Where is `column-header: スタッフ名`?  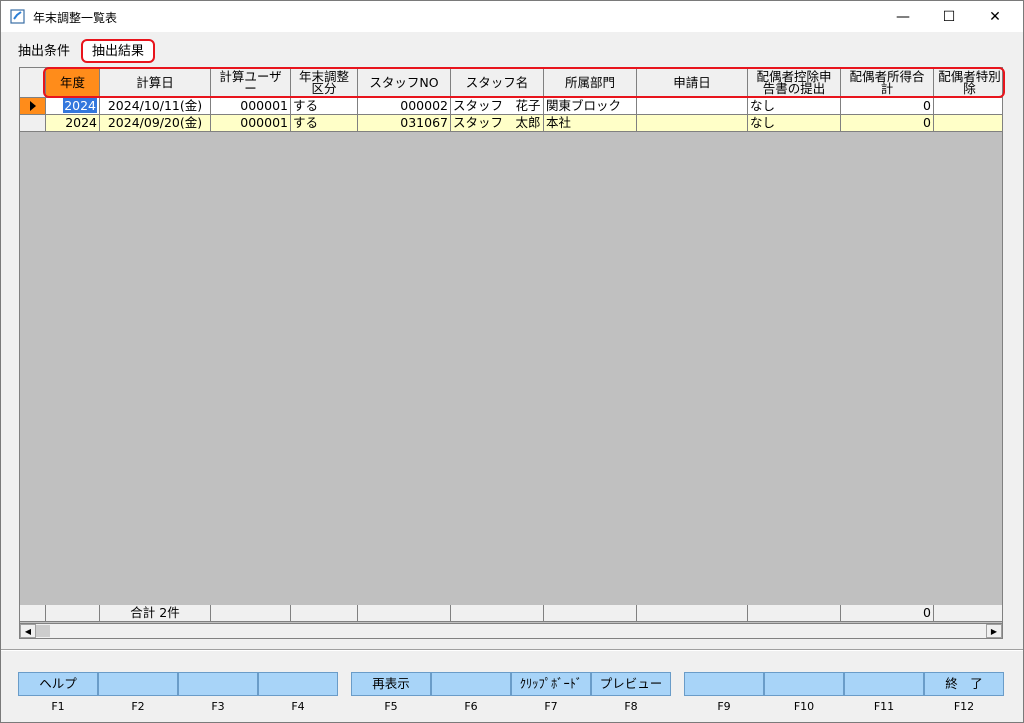
column-header: スタッフ名 is located at coordinates (497, 83).